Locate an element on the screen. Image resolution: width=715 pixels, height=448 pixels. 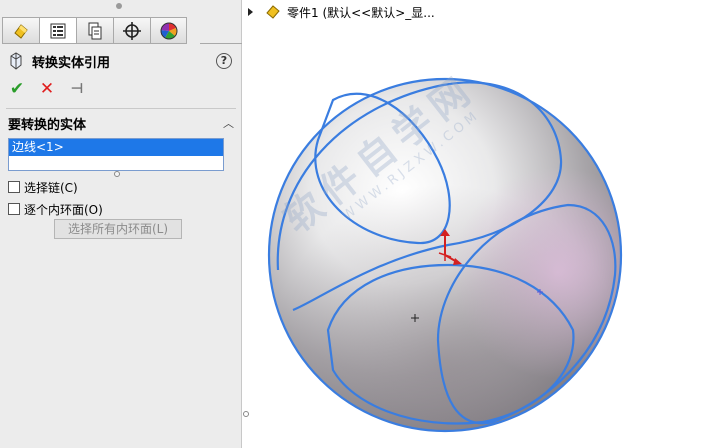
manager-tabs is located at coordinates (94, 30).